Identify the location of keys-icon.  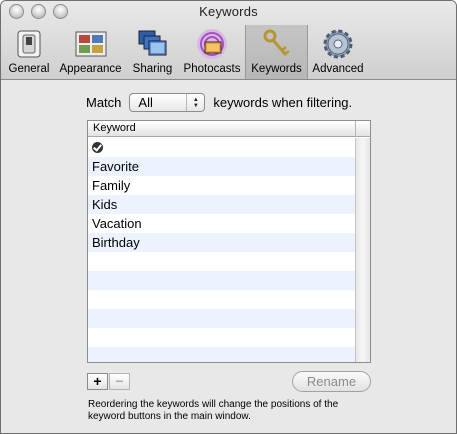
(277, 44).